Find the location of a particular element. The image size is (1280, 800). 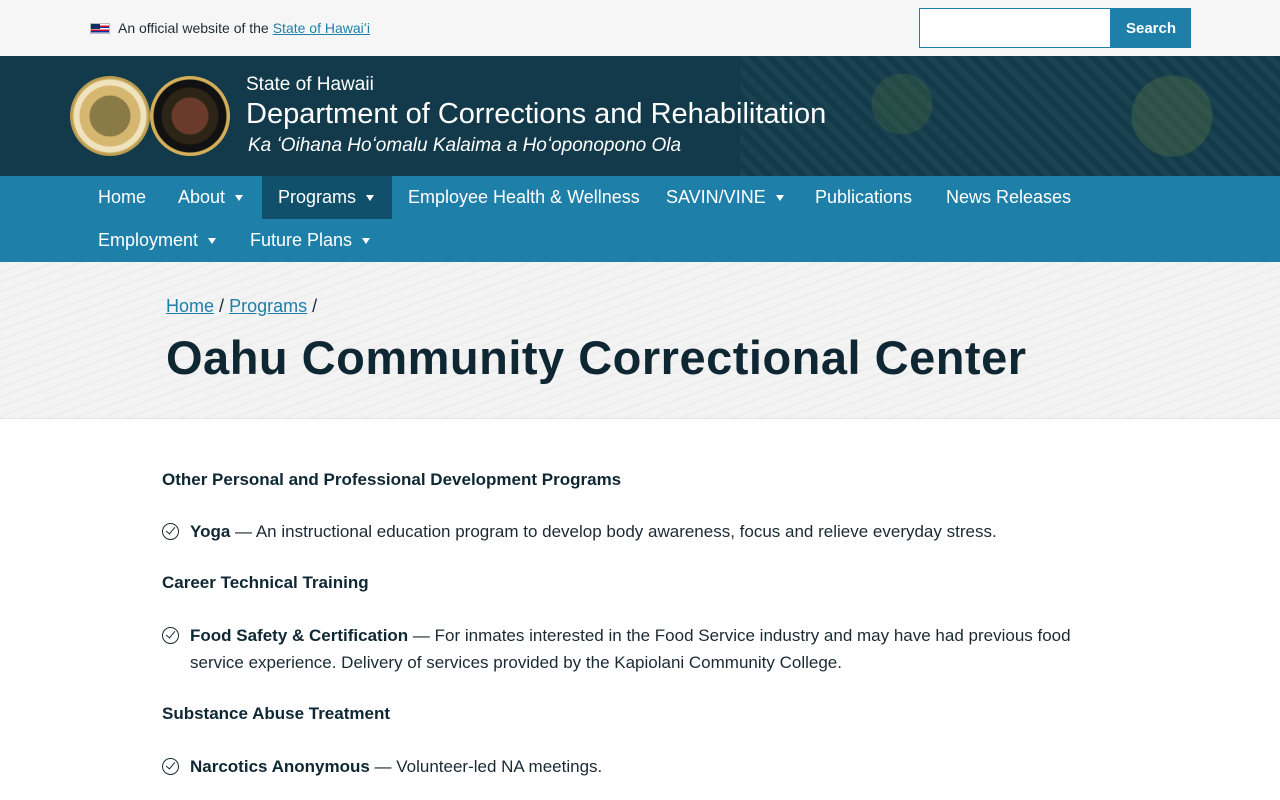

nav-employee-health: Employee Health & Wellness is located at coordinates (524, 197).